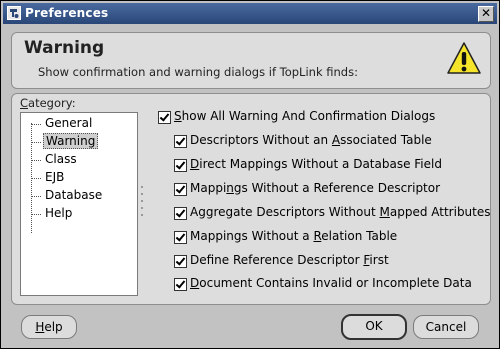 This screenshot has width=500, height=349. Describe the element at coordinates (374, 327) in the screenshot. I see `ok-button: OK` at that location.